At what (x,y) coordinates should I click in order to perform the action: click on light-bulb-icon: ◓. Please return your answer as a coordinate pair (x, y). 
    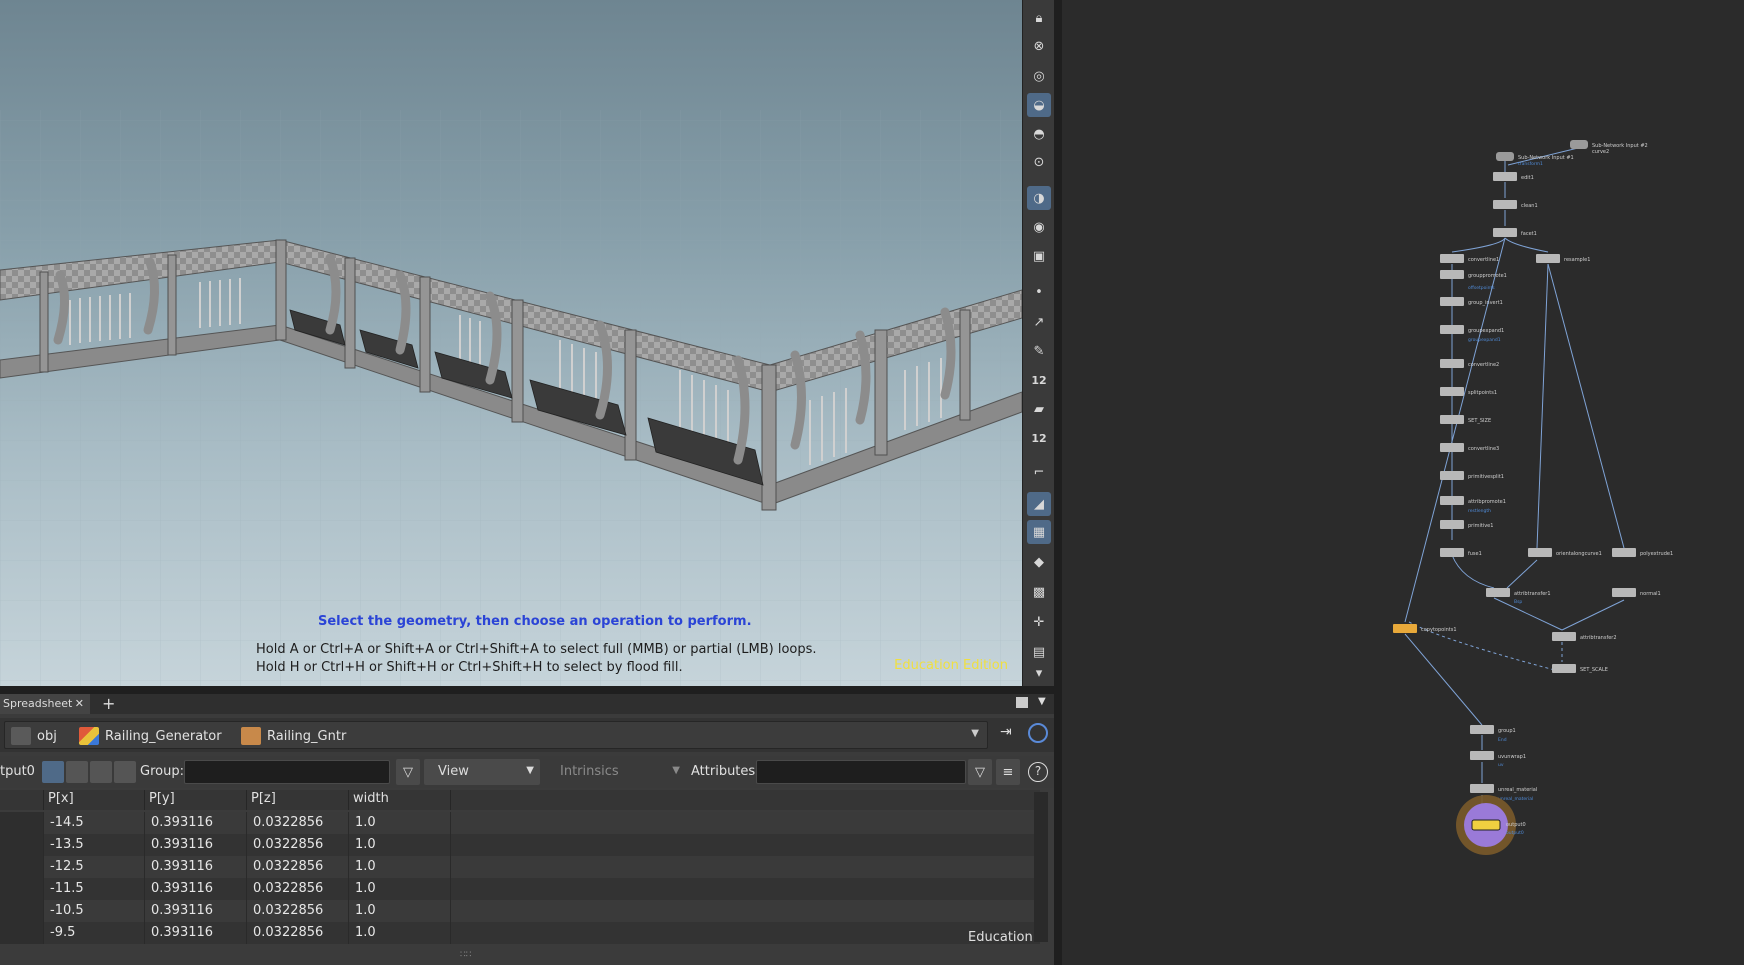
    Looking at the image, I should click on (1039, 134).